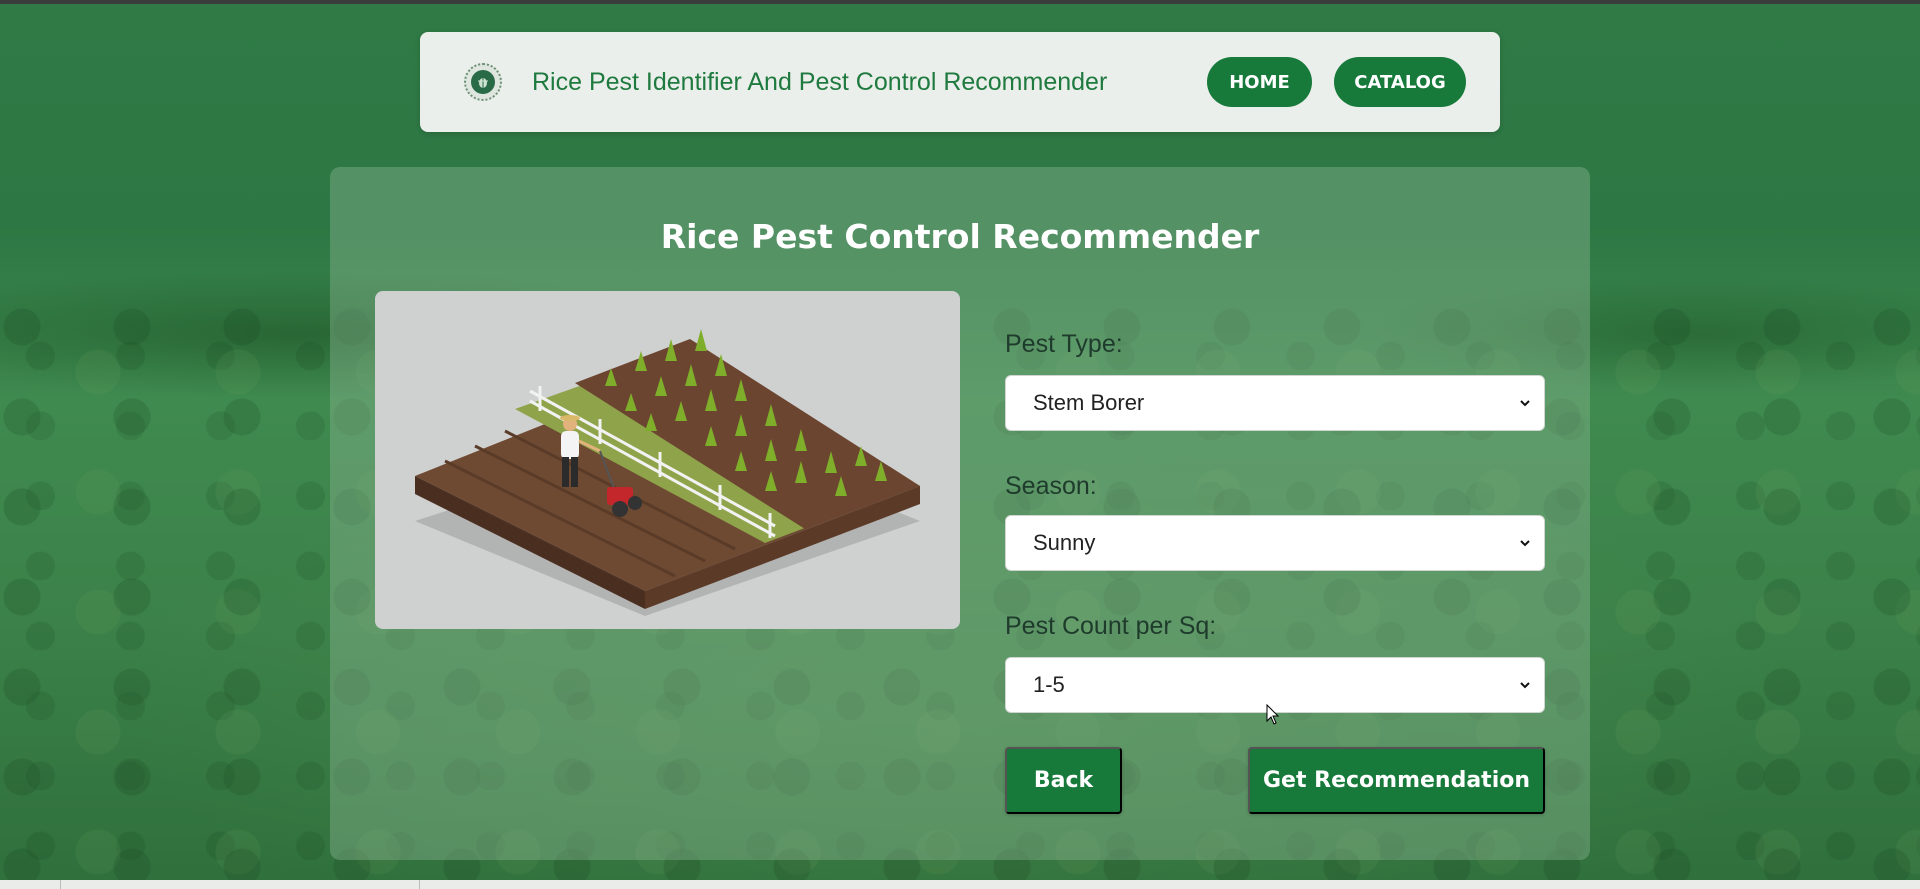 The height and width of the screenshot is (889, 1920). I want to click on bug-icon, so click(483, 83).